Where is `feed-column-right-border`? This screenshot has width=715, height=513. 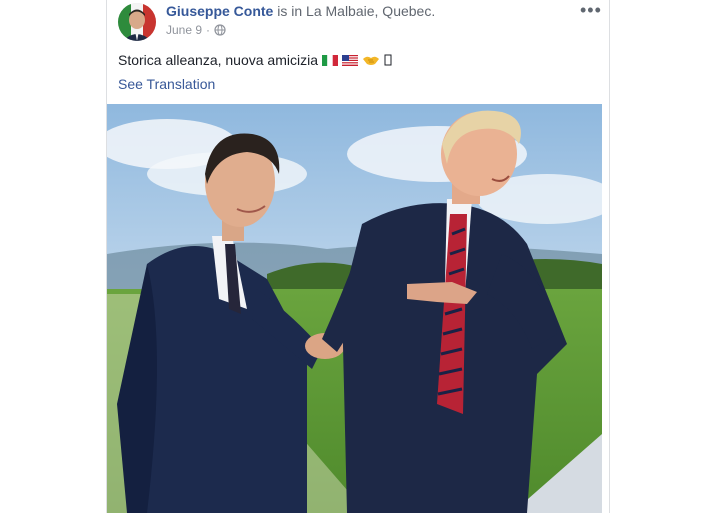
feed-column-right-border is located at coordinates (609, 256).